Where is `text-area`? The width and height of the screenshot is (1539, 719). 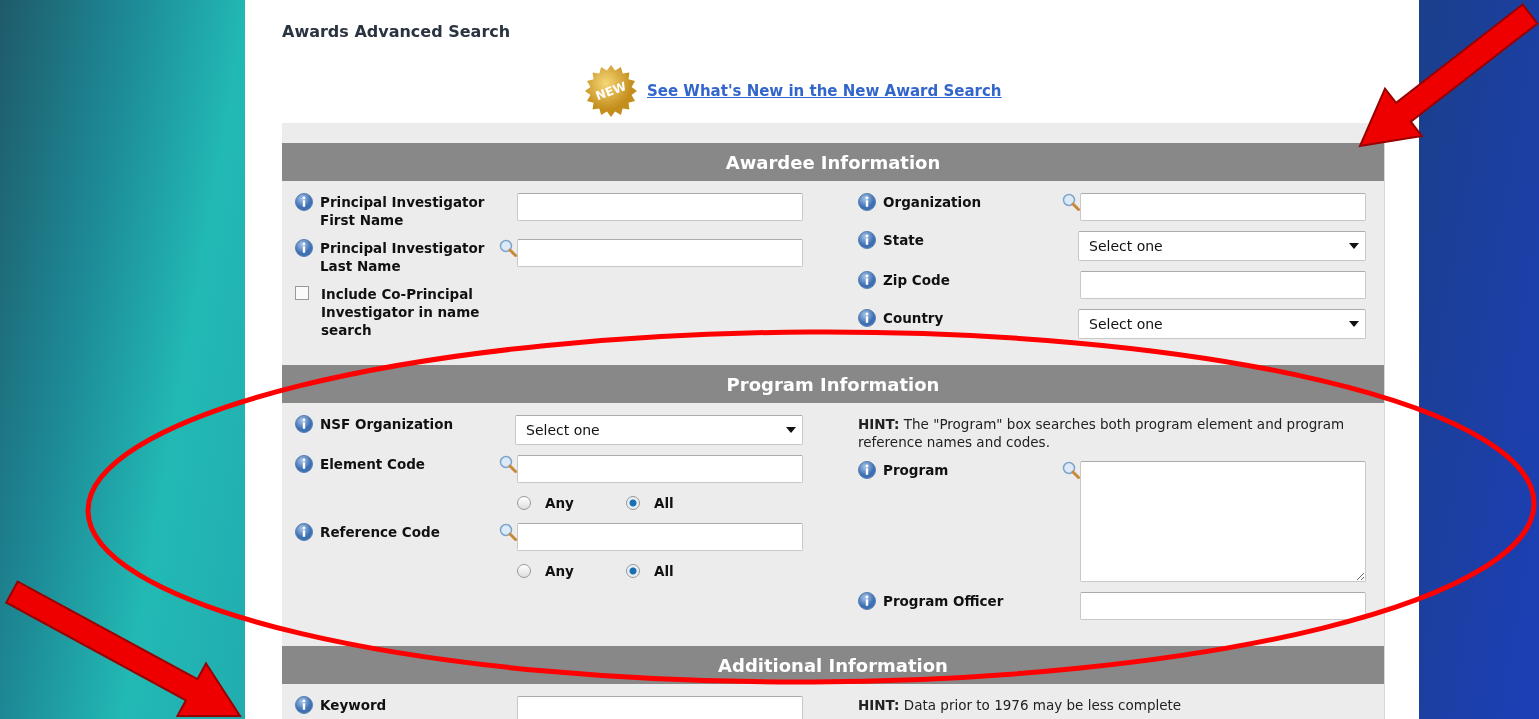 text-area is located at coordinates (1223, 521).